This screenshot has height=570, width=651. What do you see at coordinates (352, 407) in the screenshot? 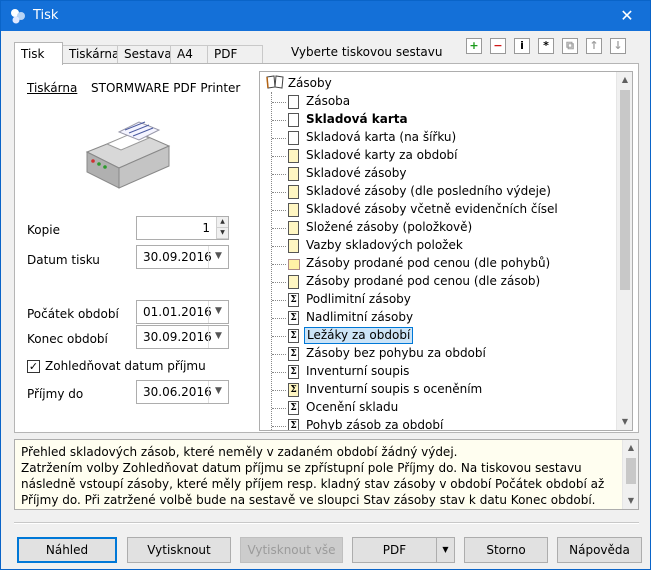
I see `tree-item-label: Ocenění skladu` at bounding box center [352, 407].